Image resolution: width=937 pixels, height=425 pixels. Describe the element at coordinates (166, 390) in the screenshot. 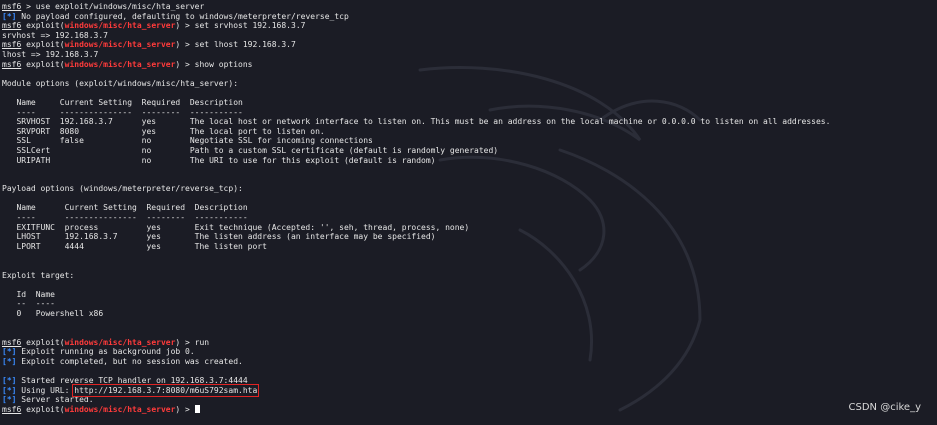

I see `hta-url-link: http://192.168.3.7:8080/m6uS792sam.hta` at that location.